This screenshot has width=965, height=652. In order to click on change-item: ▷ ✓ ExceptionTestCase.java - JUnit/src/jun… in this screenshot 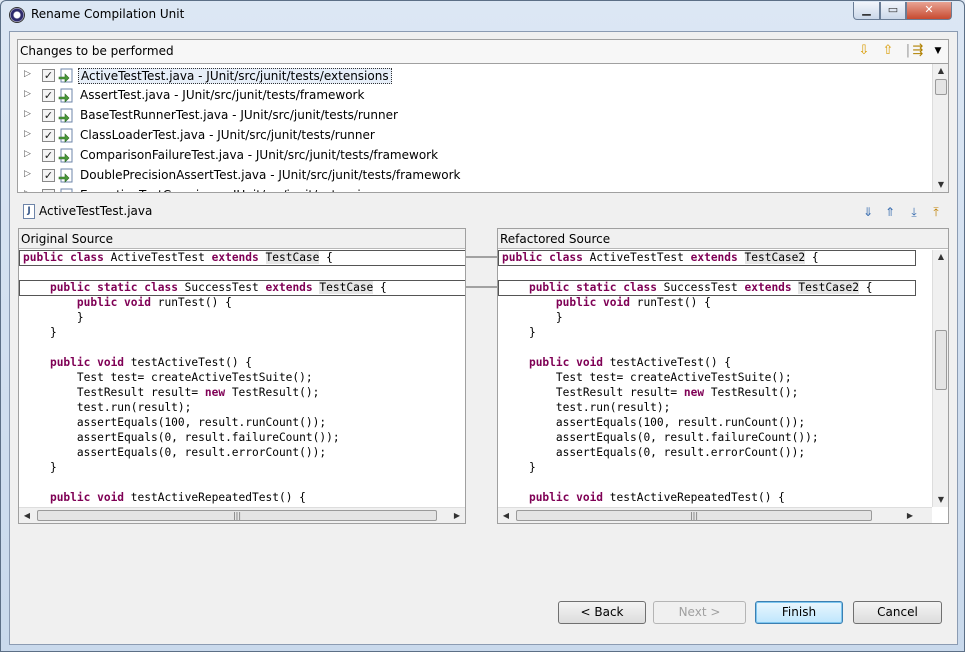, I will do `click(476, 189)`.